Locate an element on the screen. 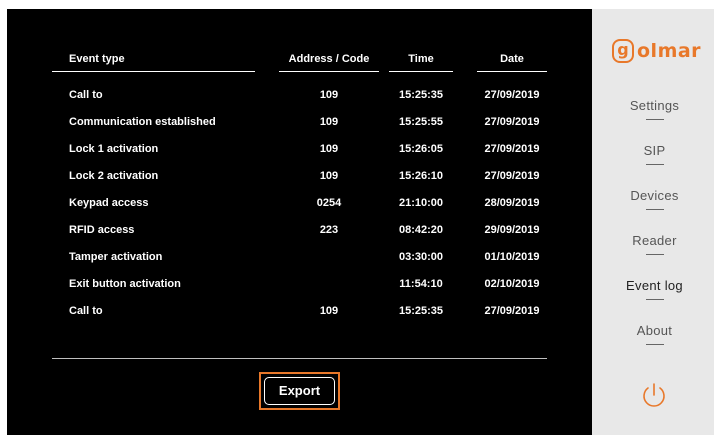  table-bottom-divider is located at coordinates (299, 358).